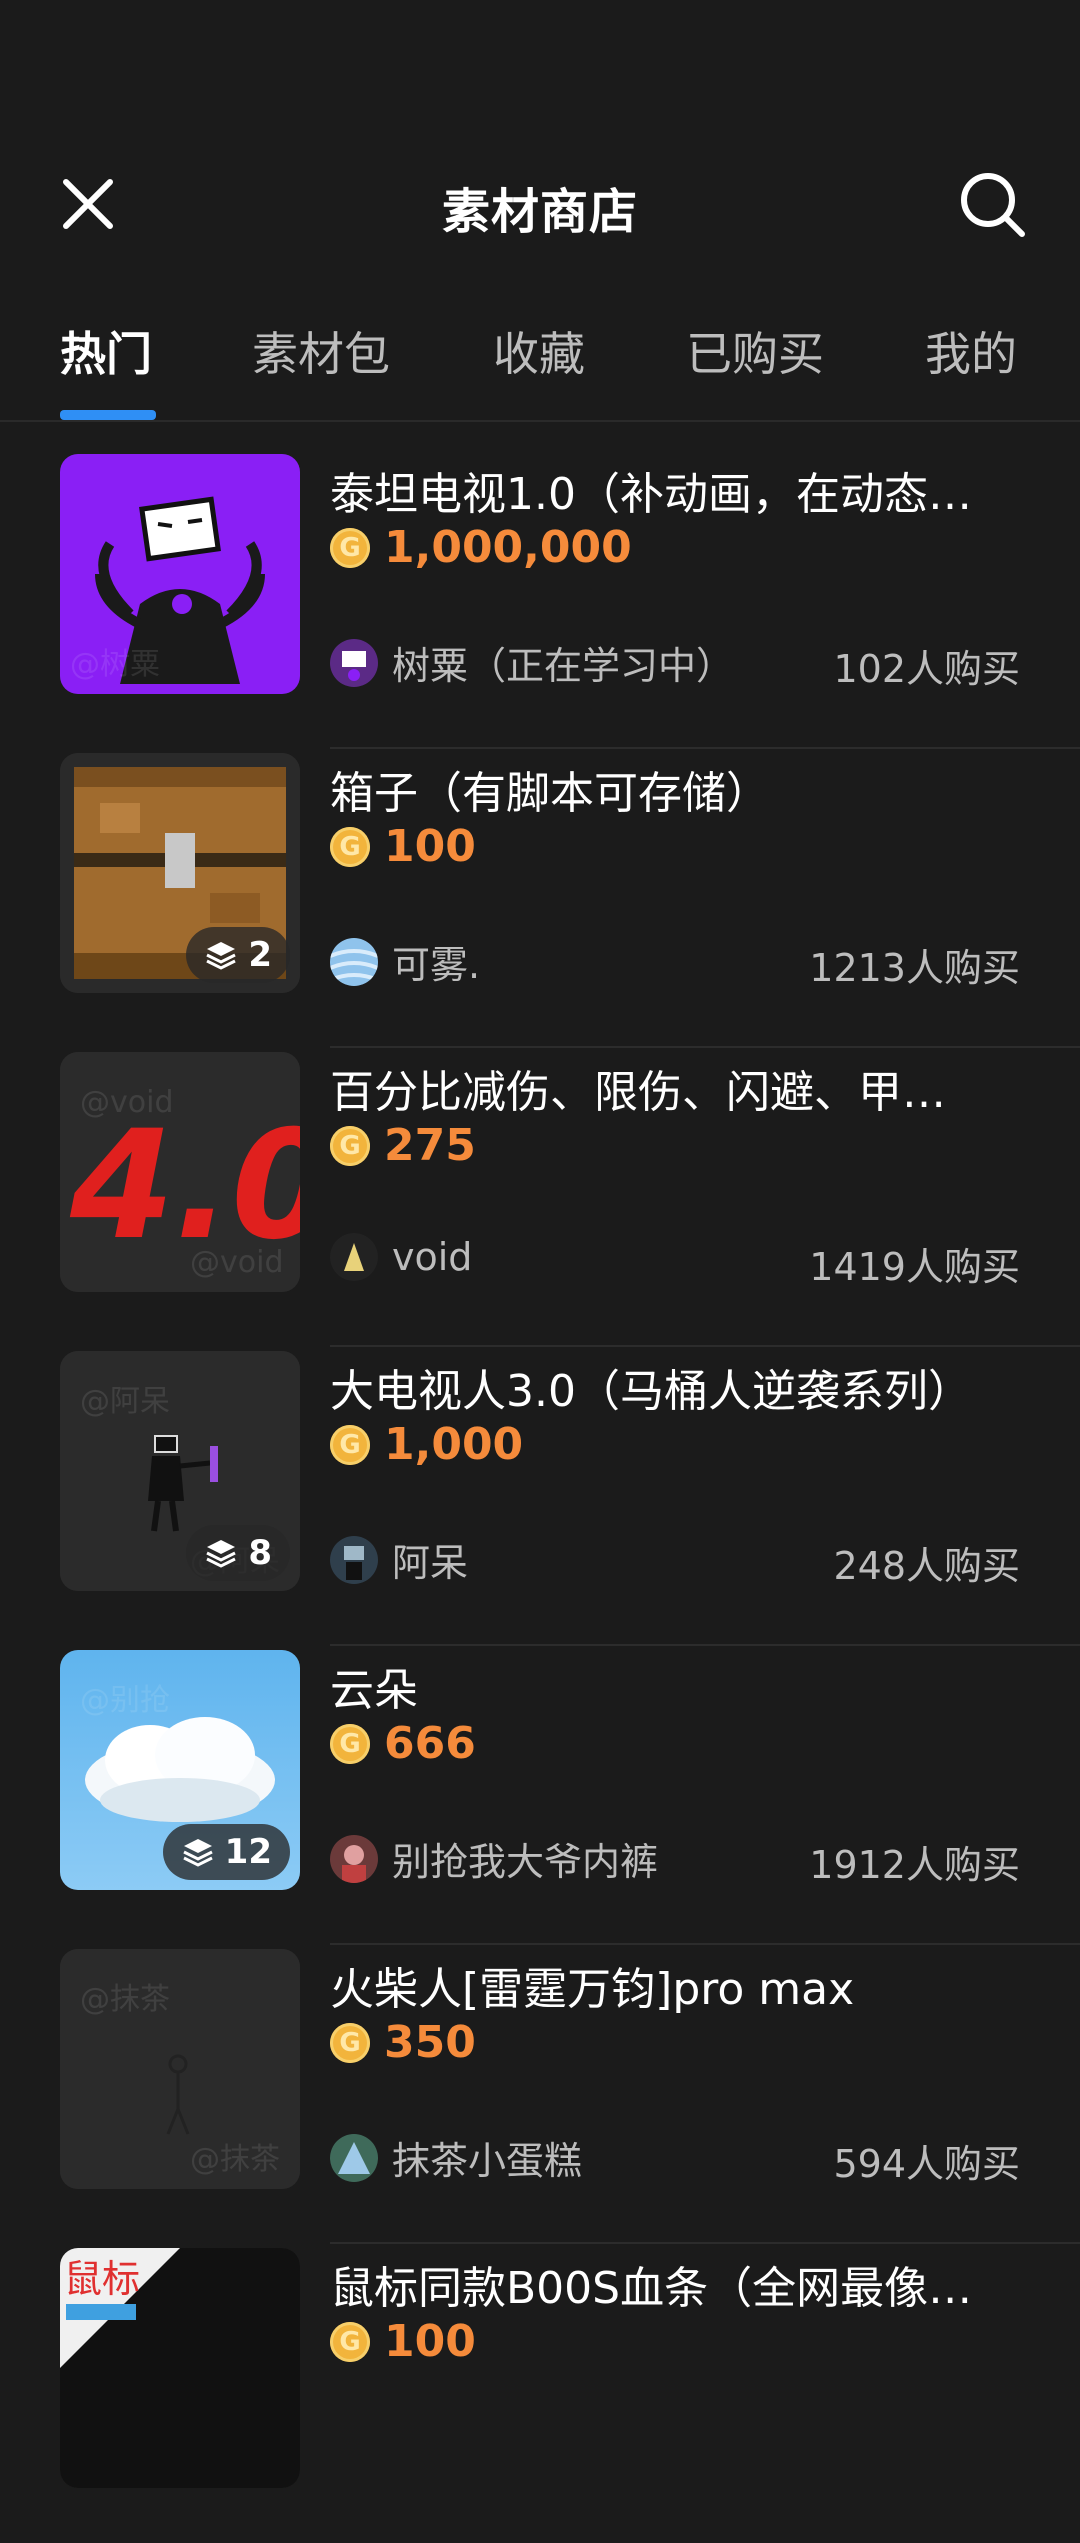  What do you see at coordinates (436, 965) in the screenshot?
I see `author-name: 可雾.` at bounding box center [436, 965].